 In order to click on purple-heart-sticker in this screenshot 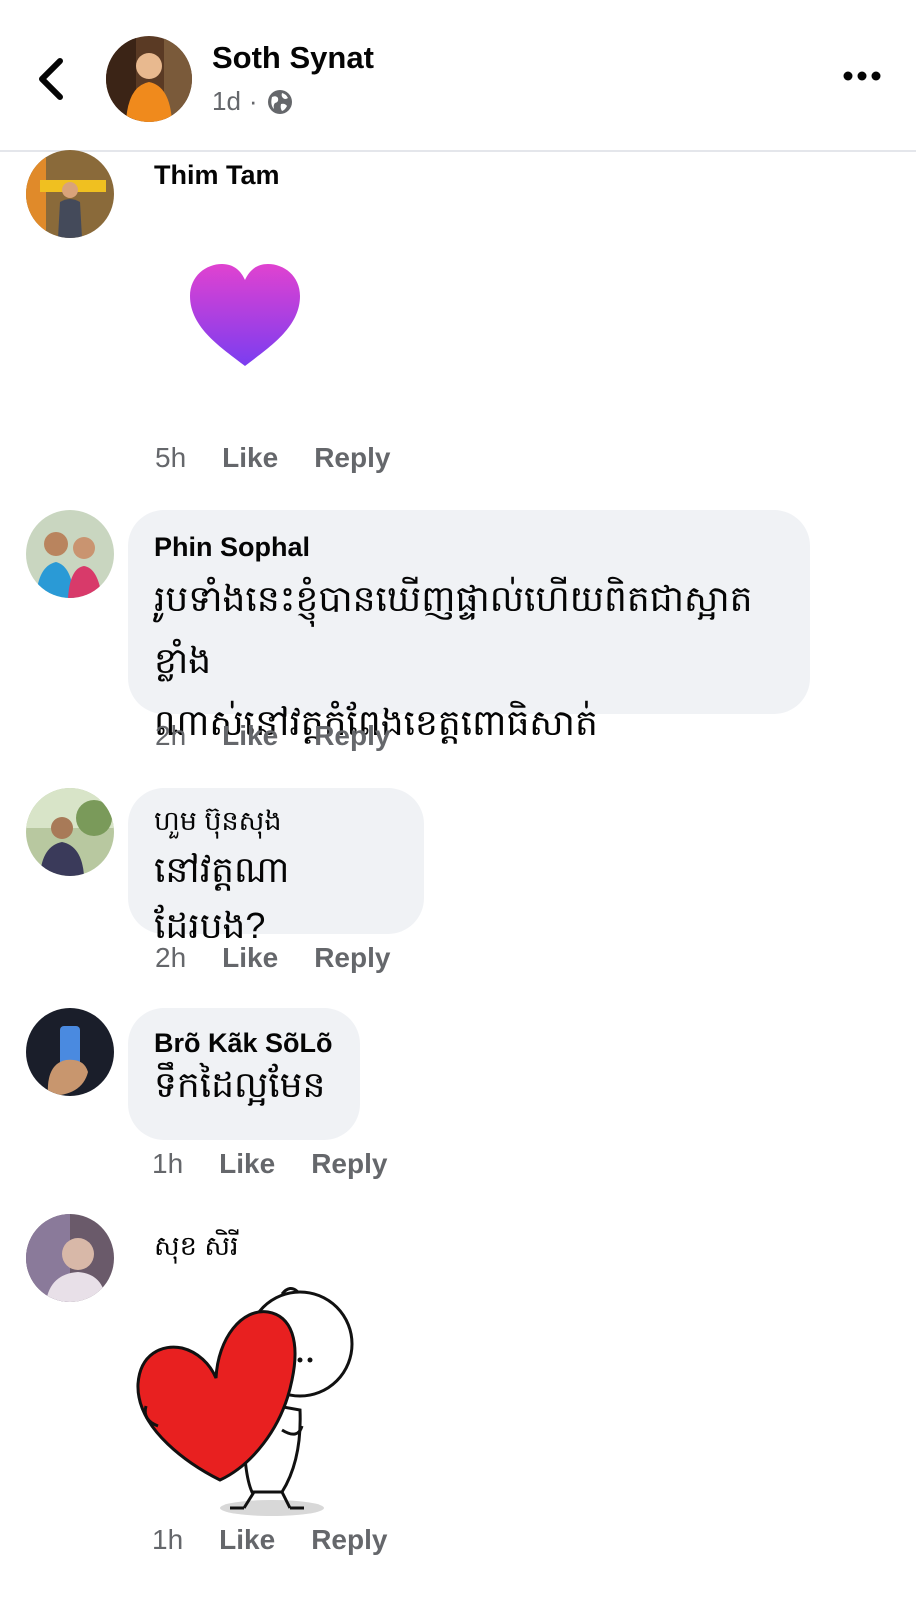, I will do `click(245, 315)`.